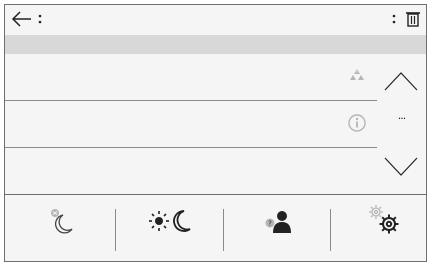 This screenshot has width=432, height=267. I want to click on chevron-down-icon, so click(401, 167).